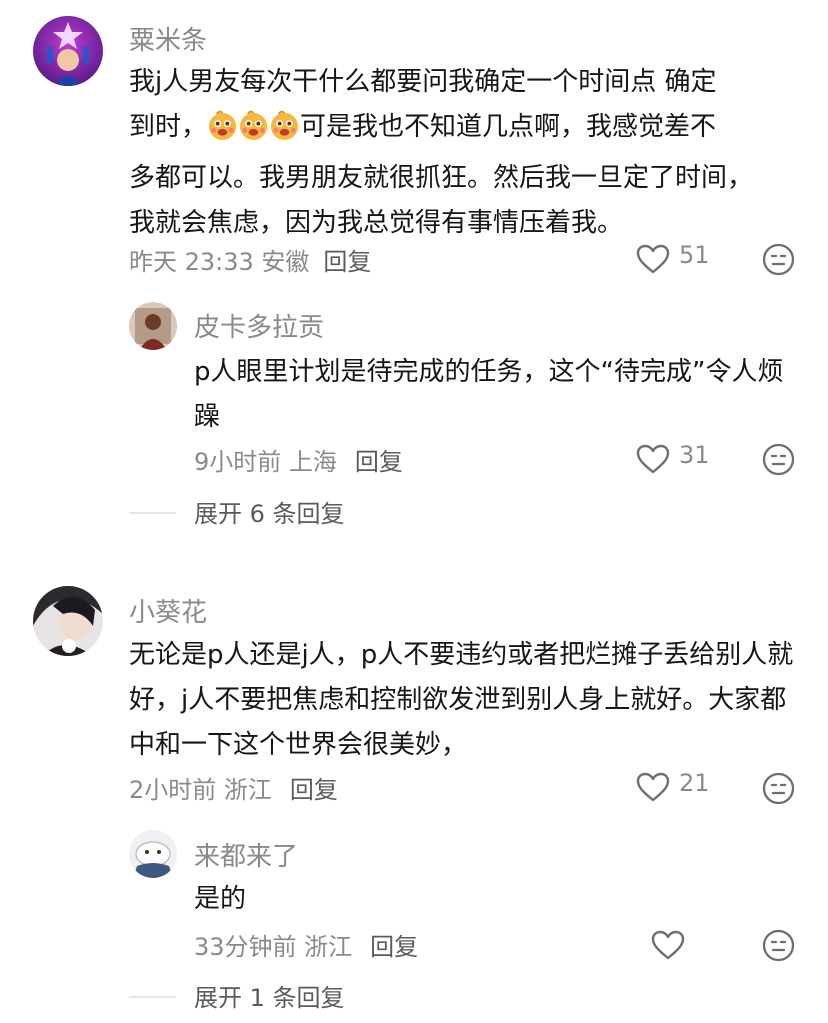 Image resolution: width=828 pixels, height=1023 pixels. Describe the element at coordinates (694, 255) in the screenshot. I see `like-count: 51` at that location.